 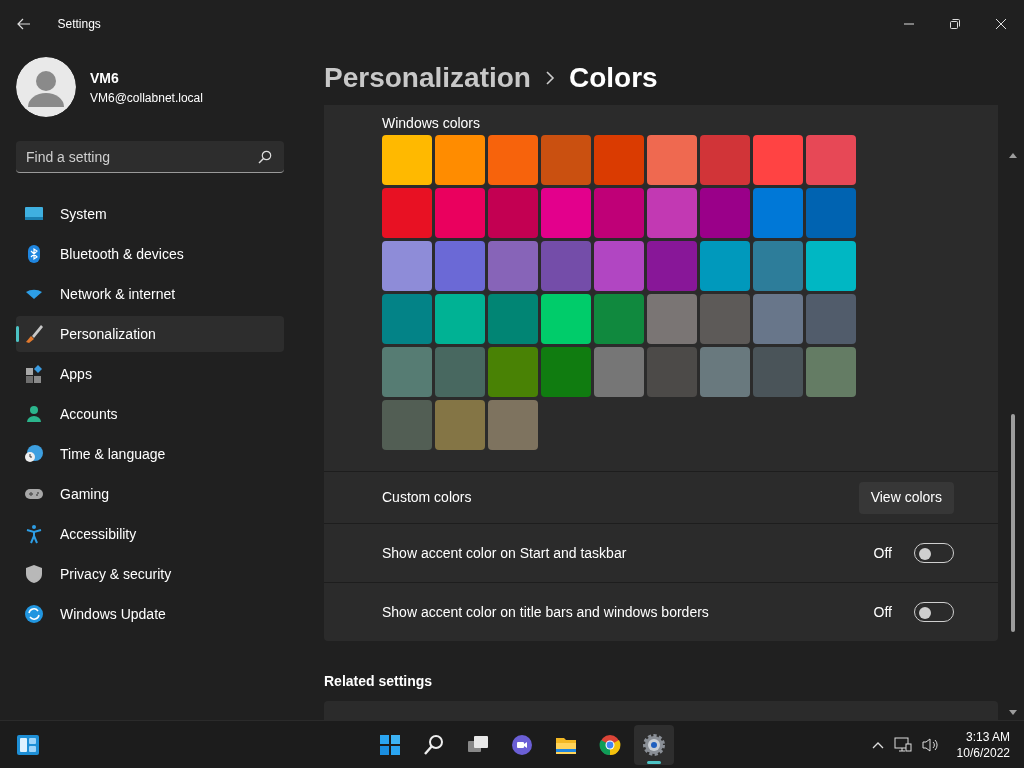 What do you see at coordinates (983, 736) in the screenshot?
I see `clock-time: 3:13 AM` at bounding box center [983, 736].